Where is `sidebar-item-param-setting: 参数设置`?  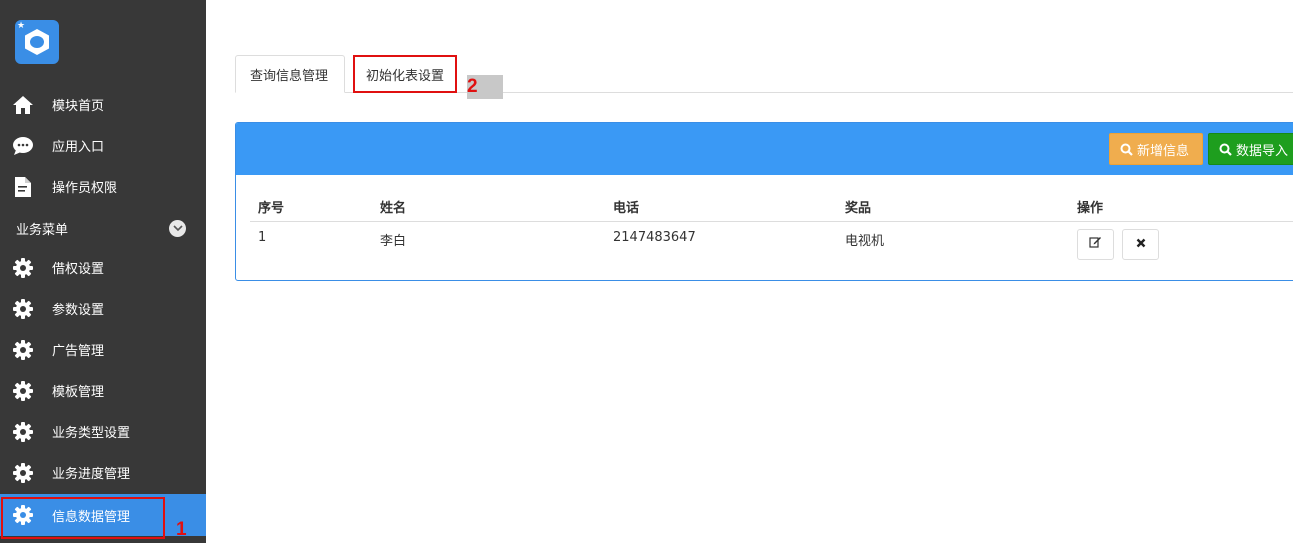 sidebar-item-param-setting: 参数设置 is located at coordinates (103, 308).